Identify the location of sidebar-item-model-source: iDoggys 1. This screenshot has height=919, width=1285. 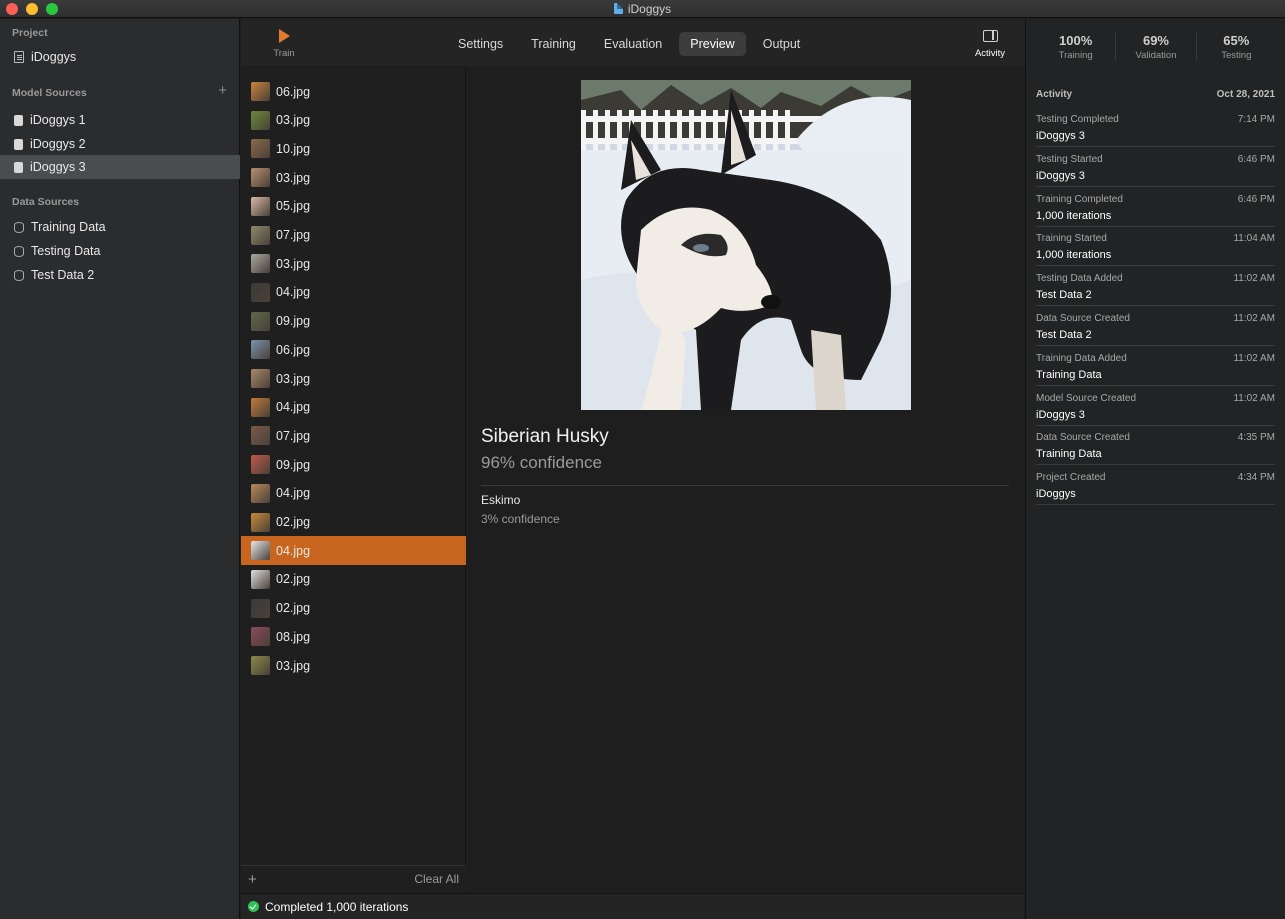
(120, 120).